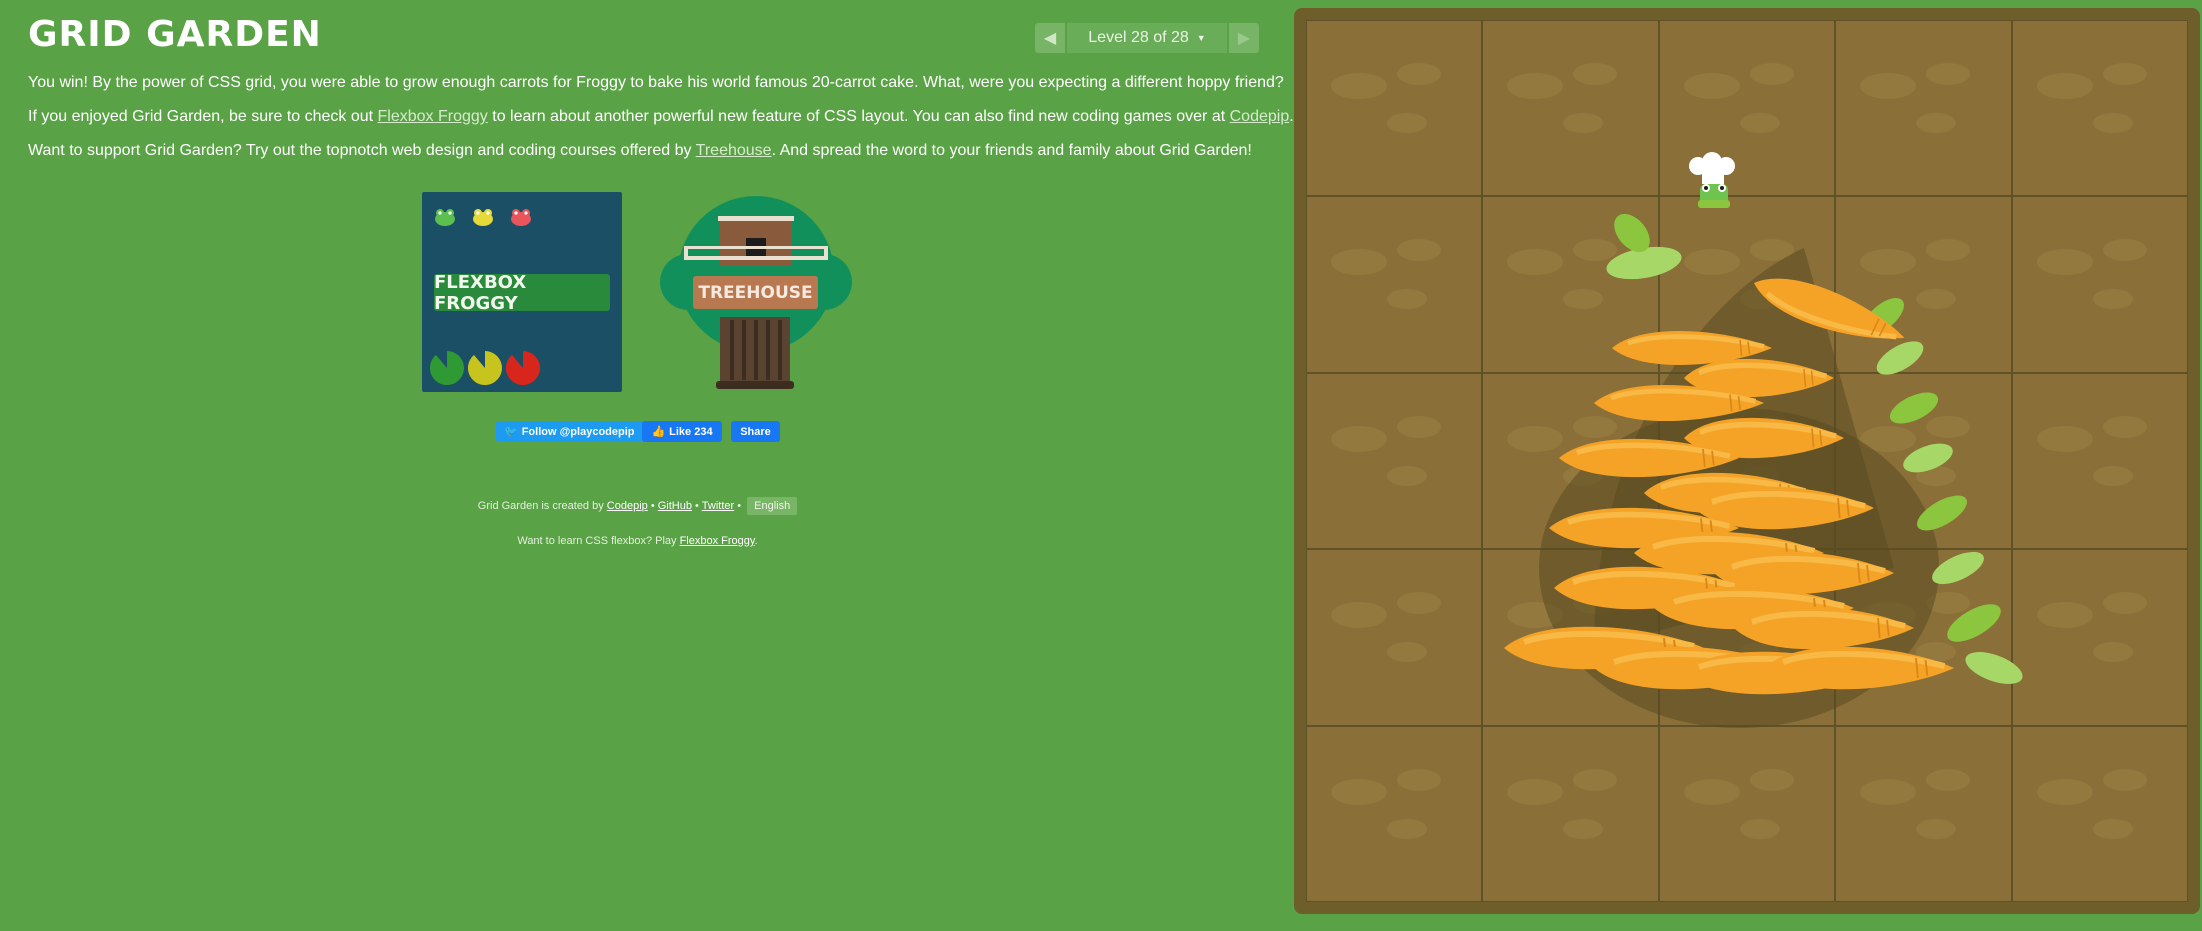  Describe the element at coordinates (1260, 116) in the screenshot. I see `codepip-link: Codepip` at that location.